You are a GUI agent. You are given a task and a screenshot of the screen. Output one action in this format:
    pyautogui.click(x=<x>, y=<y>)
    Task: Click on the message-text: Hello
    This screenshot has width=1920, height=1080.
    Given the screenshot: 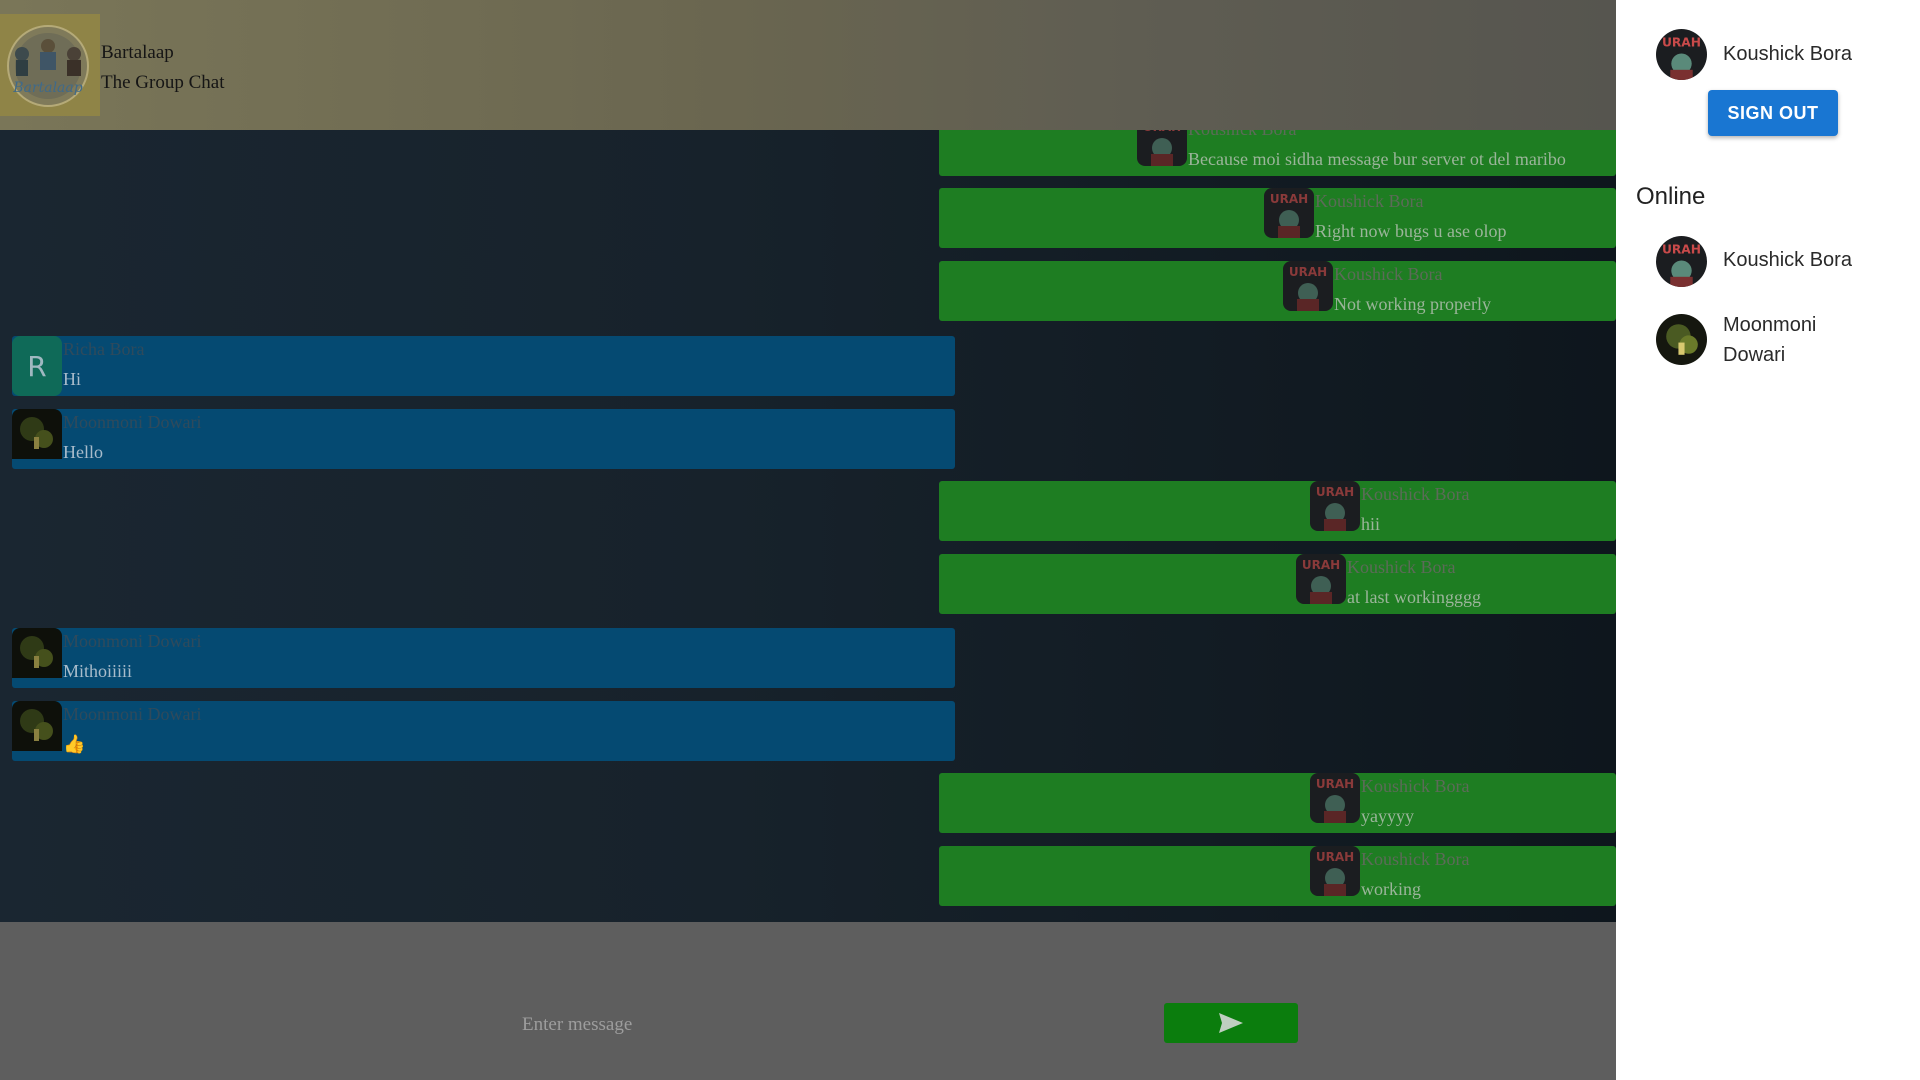 What is the action you would take?
    pyautogui.click(x=83, y=452)
    